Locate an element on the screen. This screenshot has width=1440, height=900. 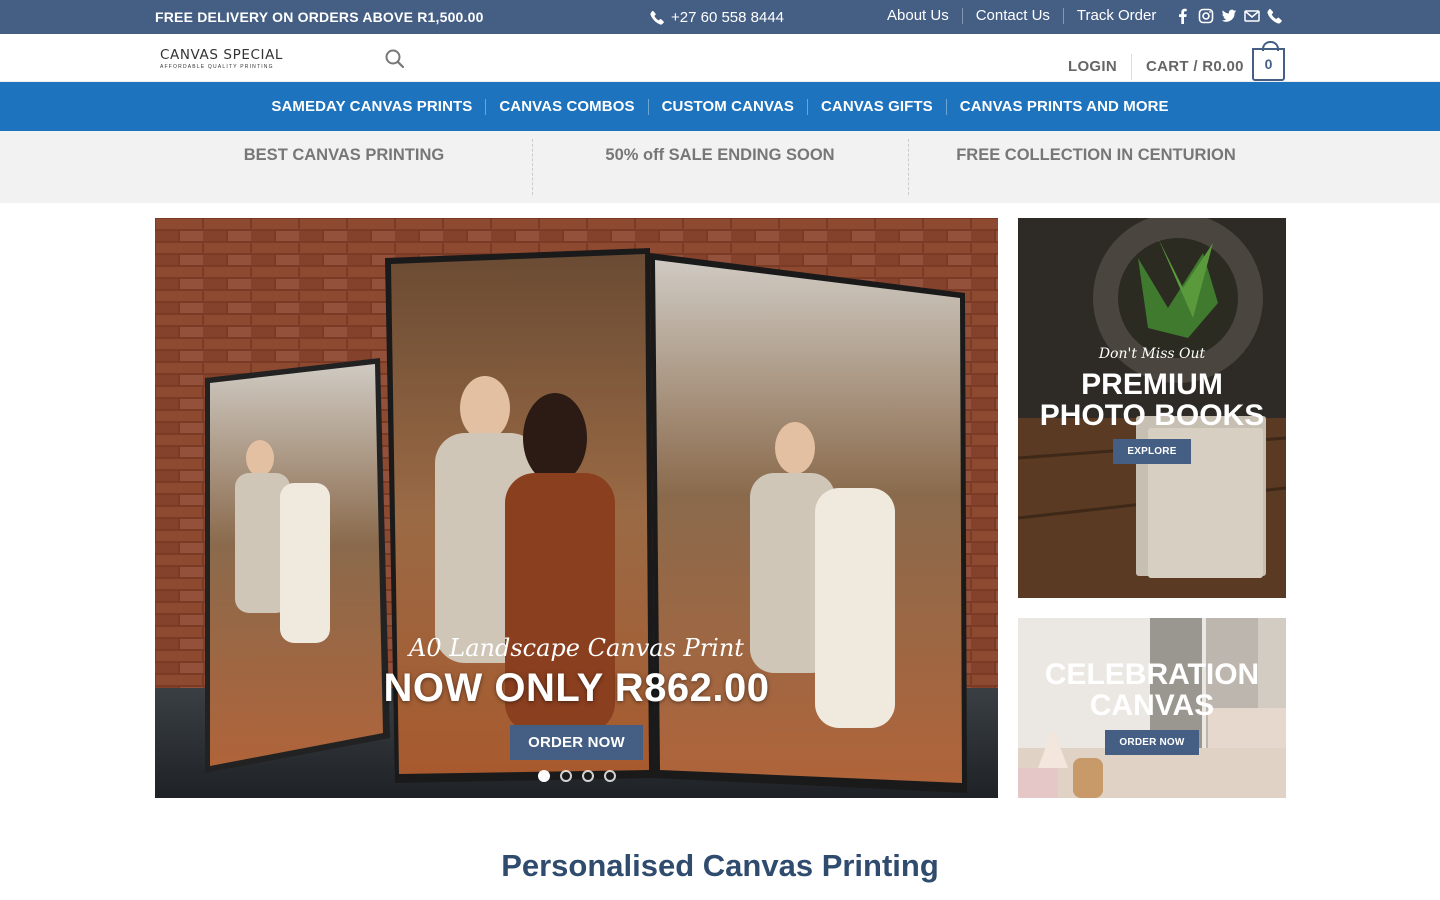
promo-celebration-title-line2: CANVAS is located at coordinates (1152, 705).